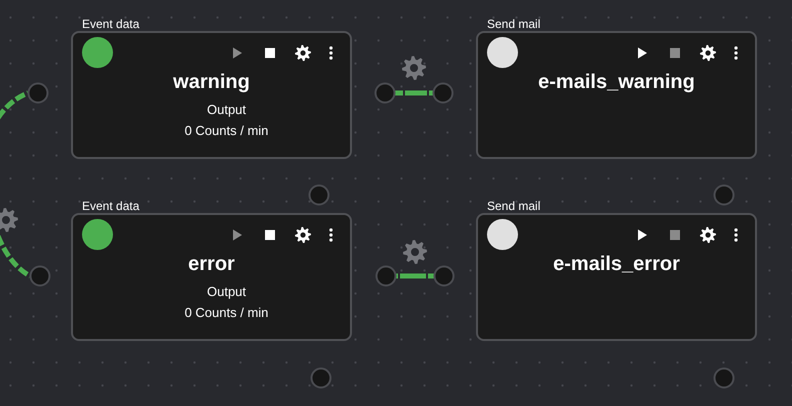 This screenshot has height=406, width=792. Describe the element at coordinates (211, 82) in the screenshot. I see `node-title: warning` at that location.